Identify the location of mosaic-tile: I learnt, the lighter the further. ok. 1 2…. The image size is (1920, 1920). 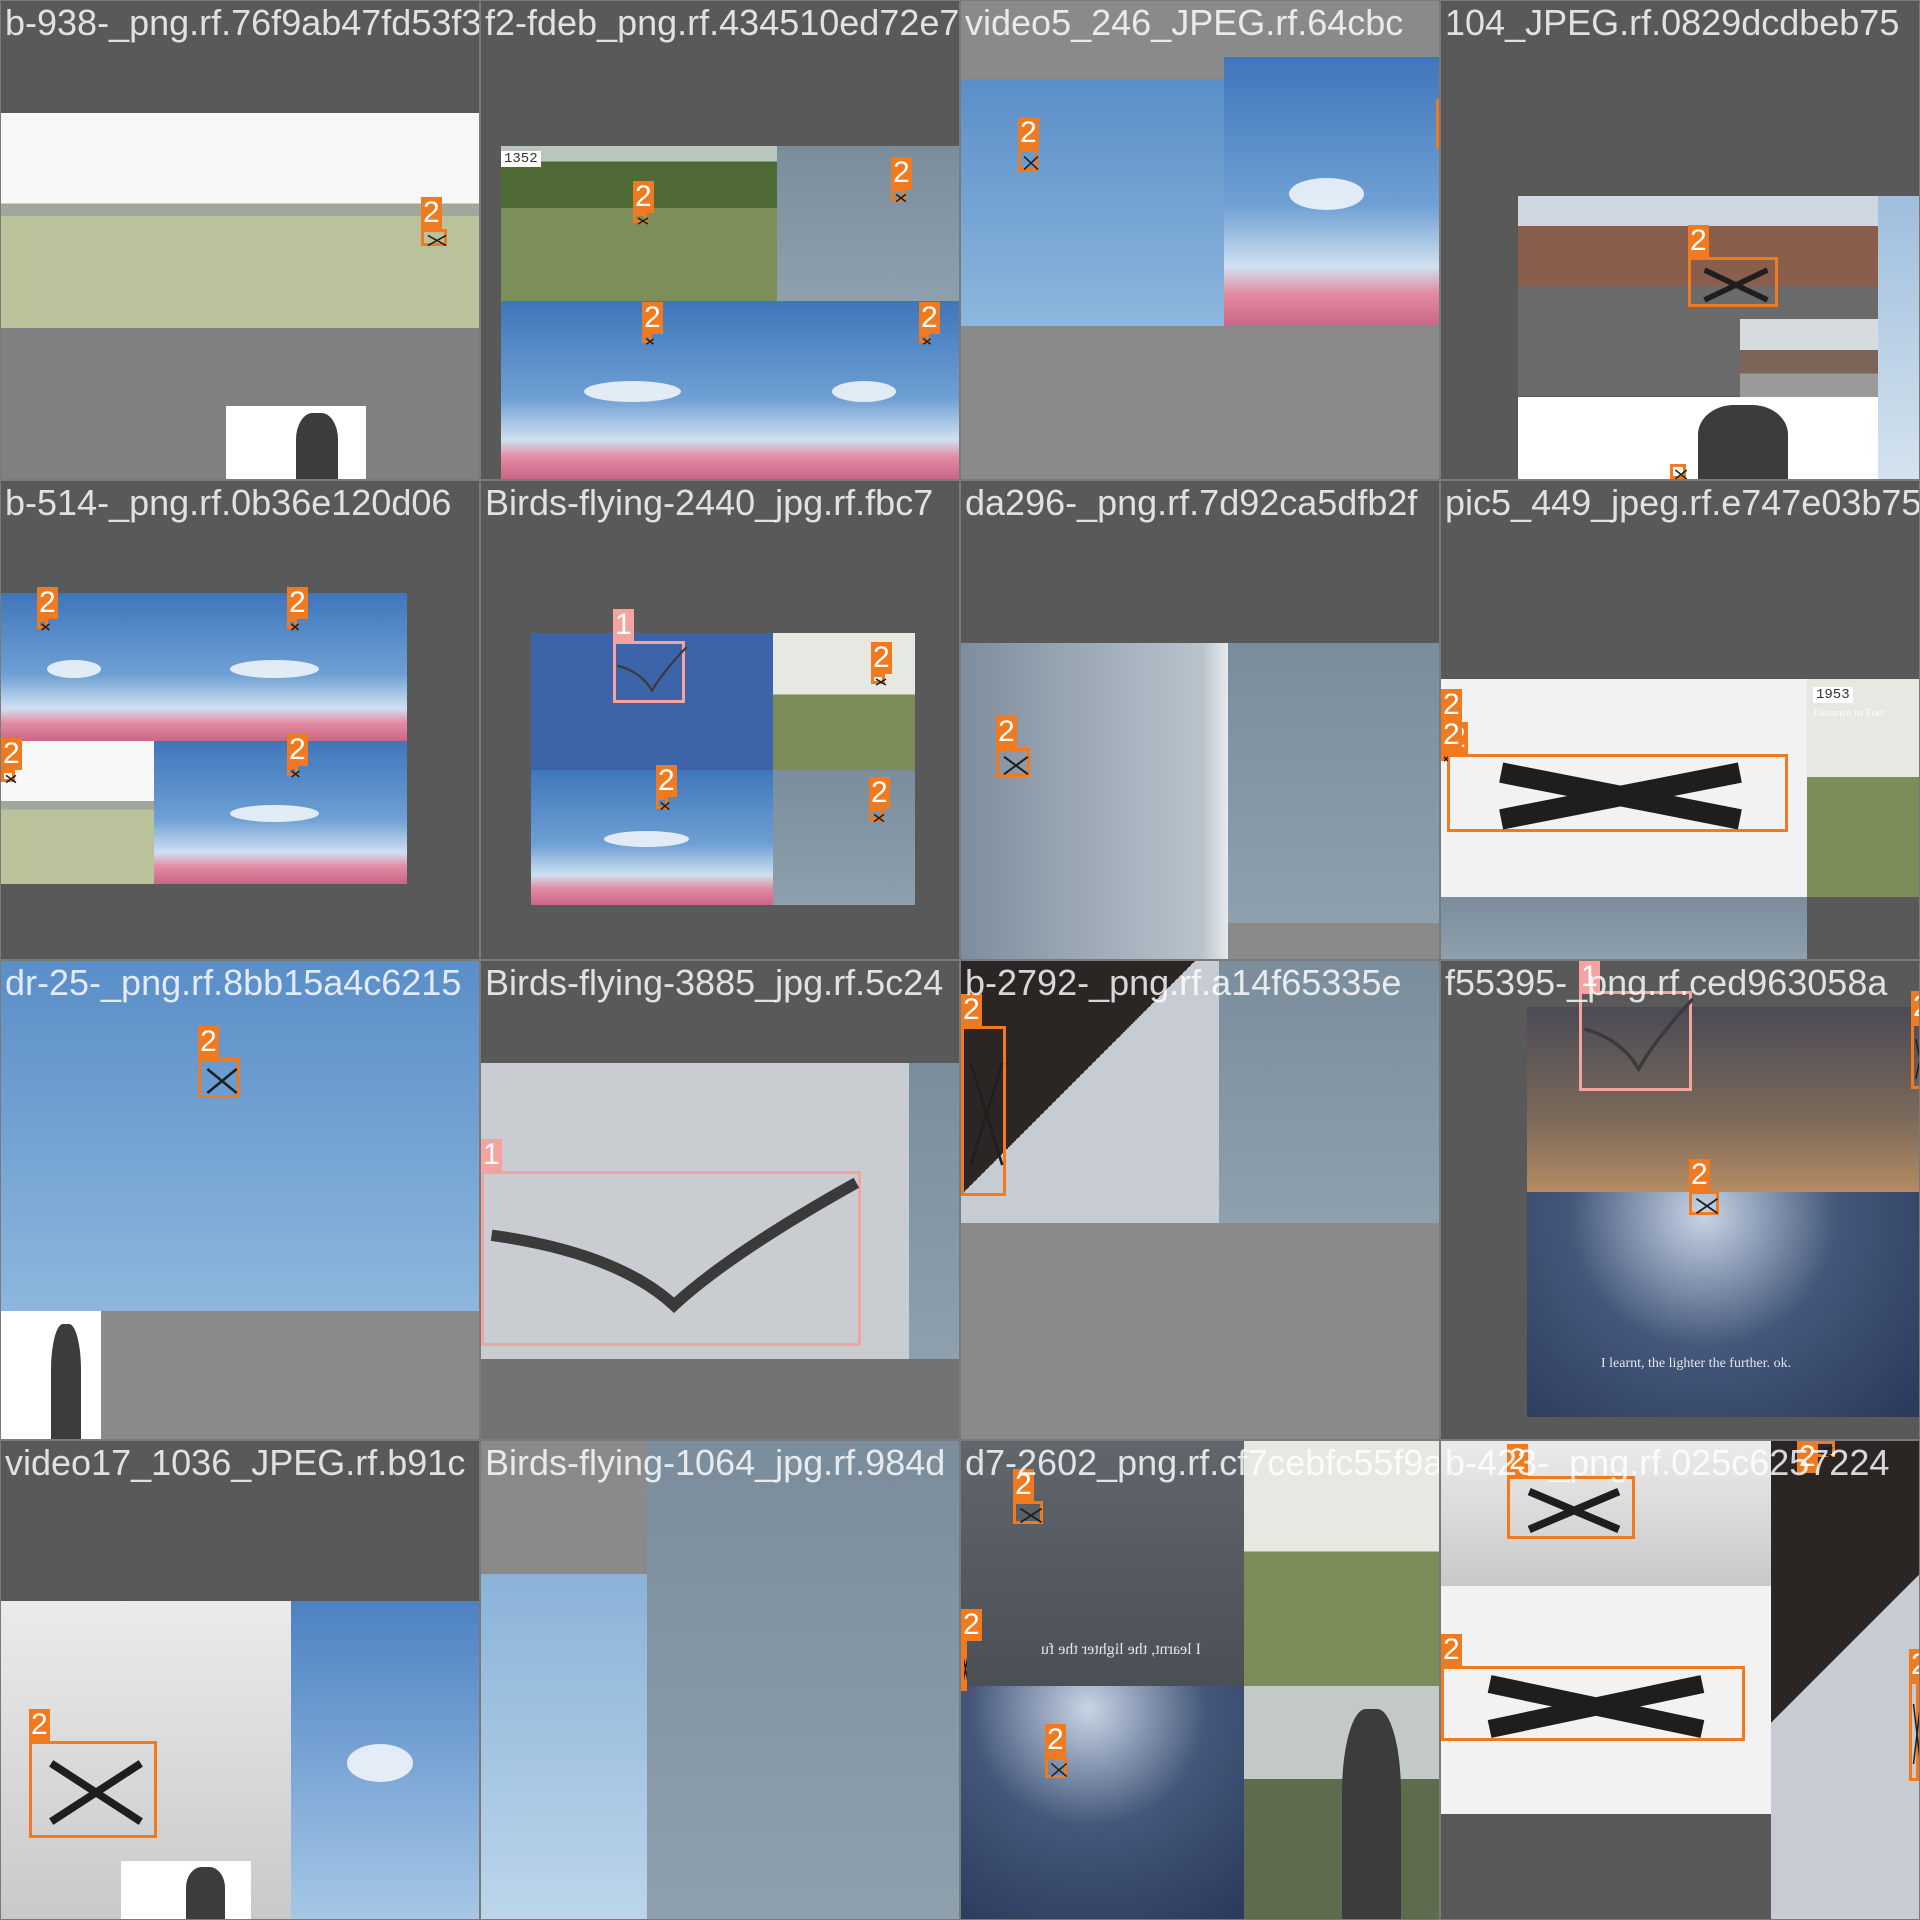
(1680, 1200).